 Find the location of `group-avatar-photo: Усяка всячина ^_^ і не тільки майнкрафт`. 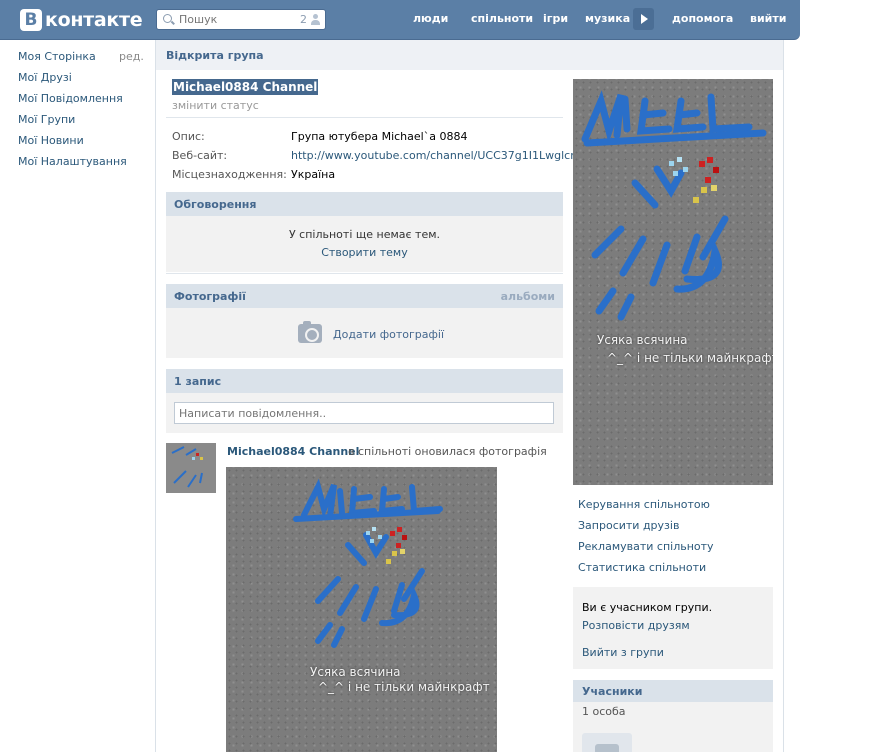

group-avatar-photo: Усяка всячина ^_^ і не тільки майнкрафт is located at coordinates (673, 282).